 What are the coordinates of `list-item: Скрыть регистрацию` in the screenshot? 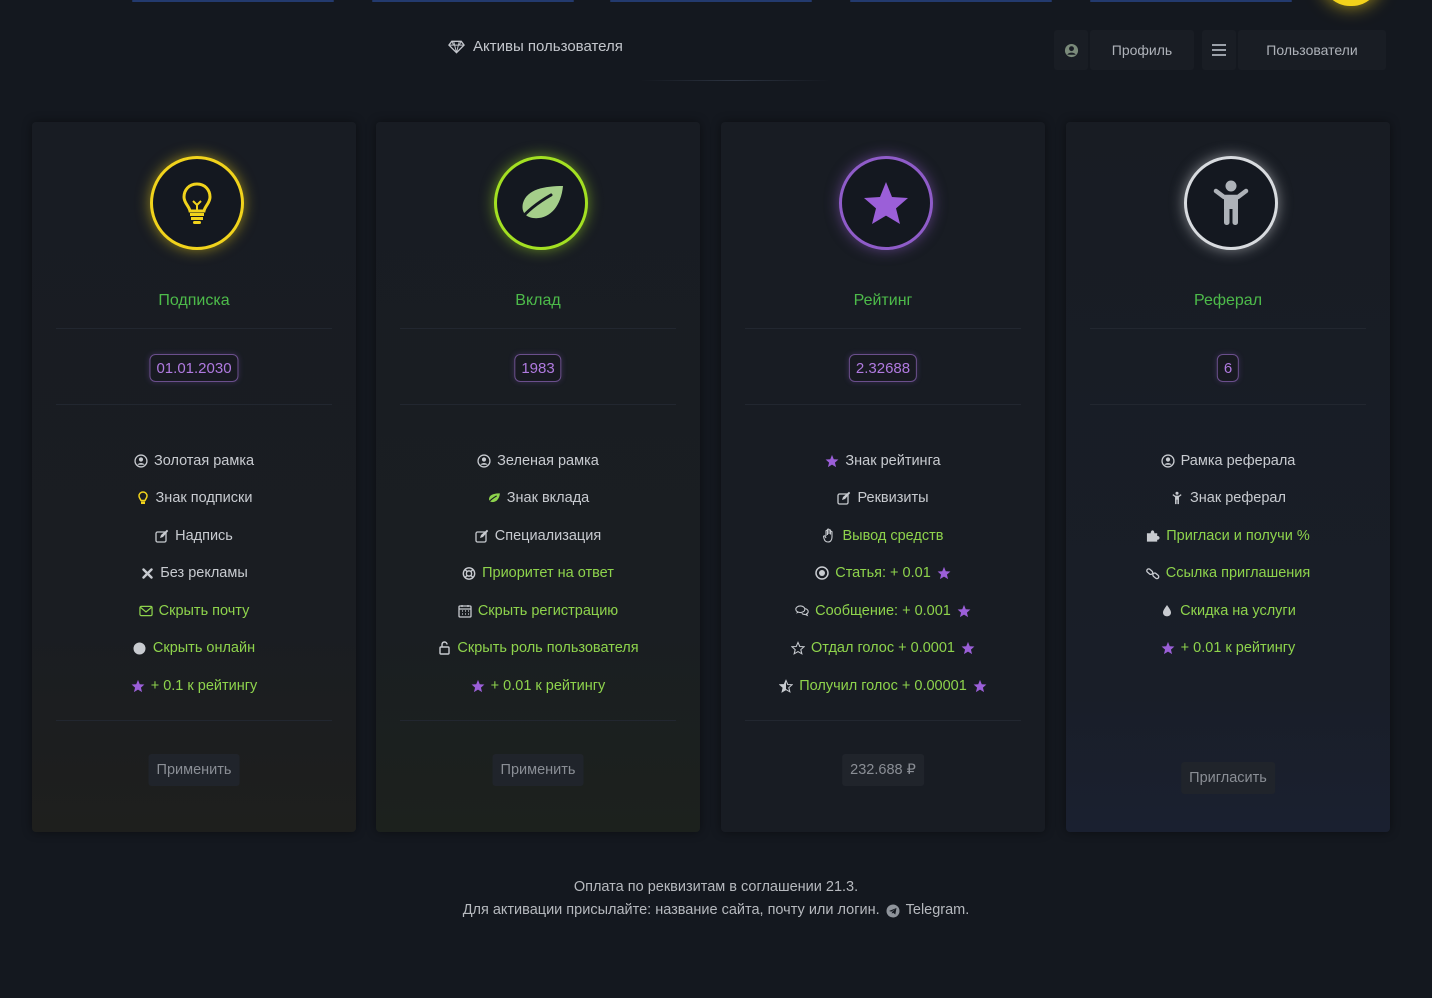 It's located at (538, 611).